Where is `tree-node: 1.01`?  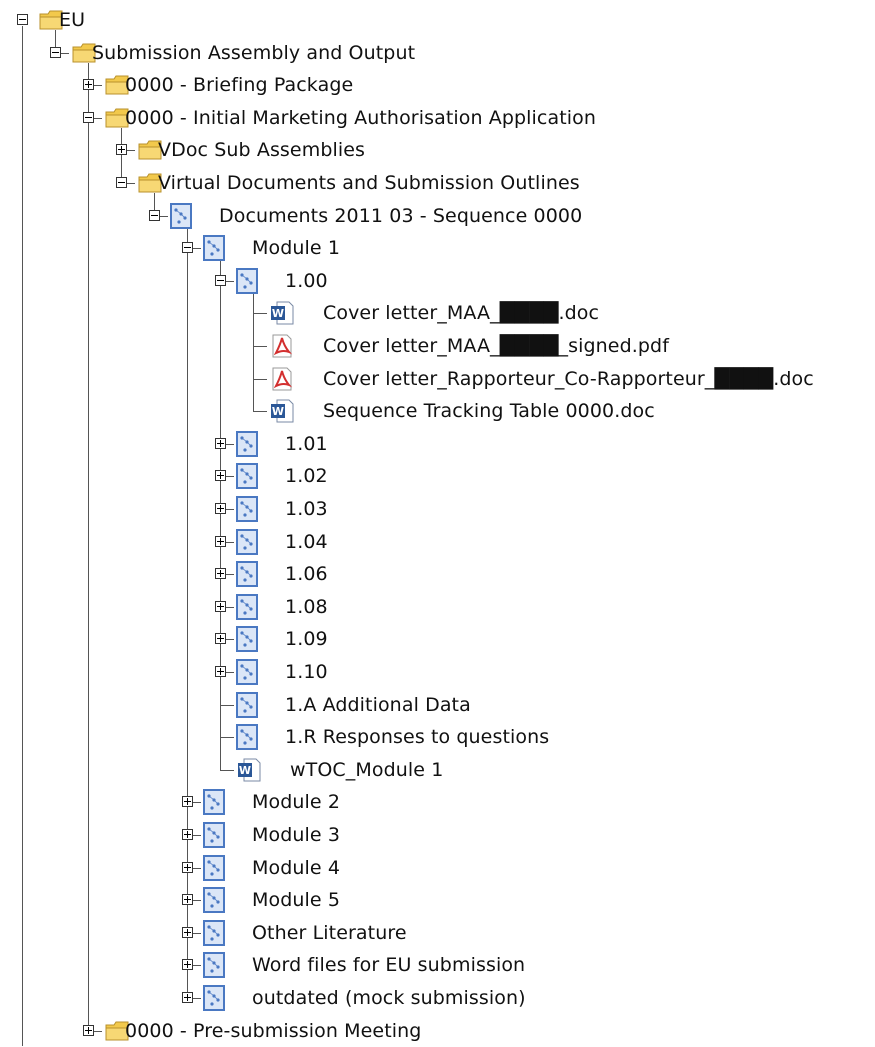
tree-node: 1.01 is located at coordinates (437, 444).